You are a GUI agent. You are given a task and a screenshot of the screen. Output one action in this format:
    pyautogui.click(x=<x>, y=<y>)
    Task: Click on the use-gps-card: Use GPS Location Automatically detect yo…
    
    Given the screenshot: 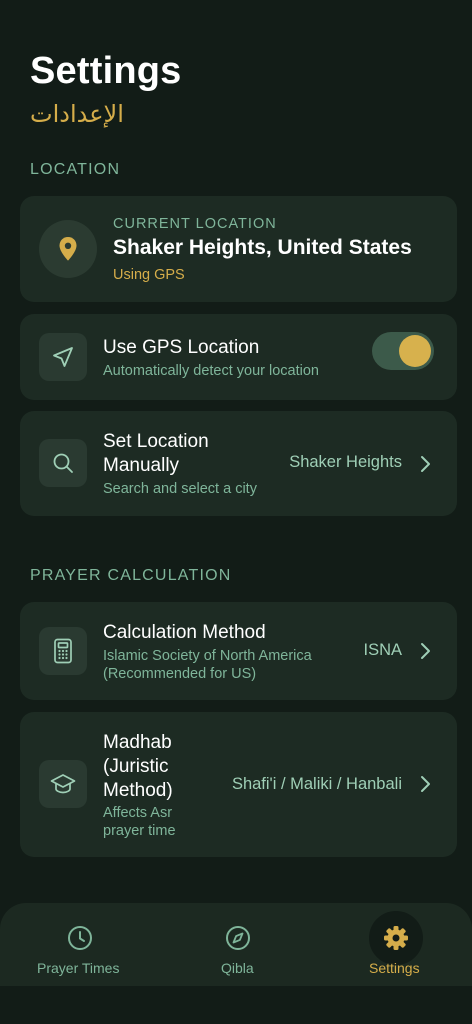 What is the action you would take?
    pyautogui.click(x=238, y=357)
    